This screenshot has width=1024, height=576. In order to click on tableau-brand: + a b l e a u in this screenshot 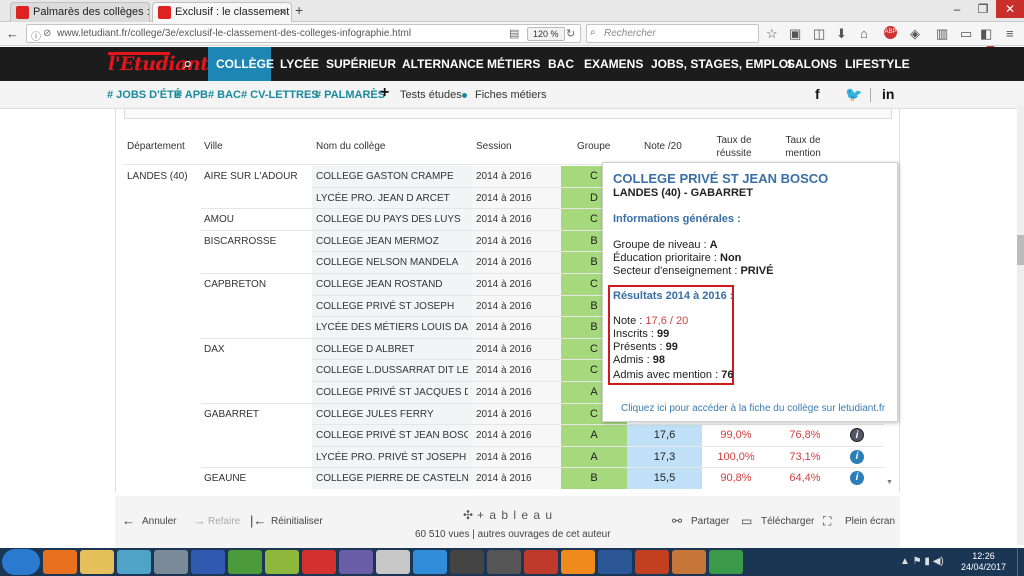, I will do `click(515, 515)`.